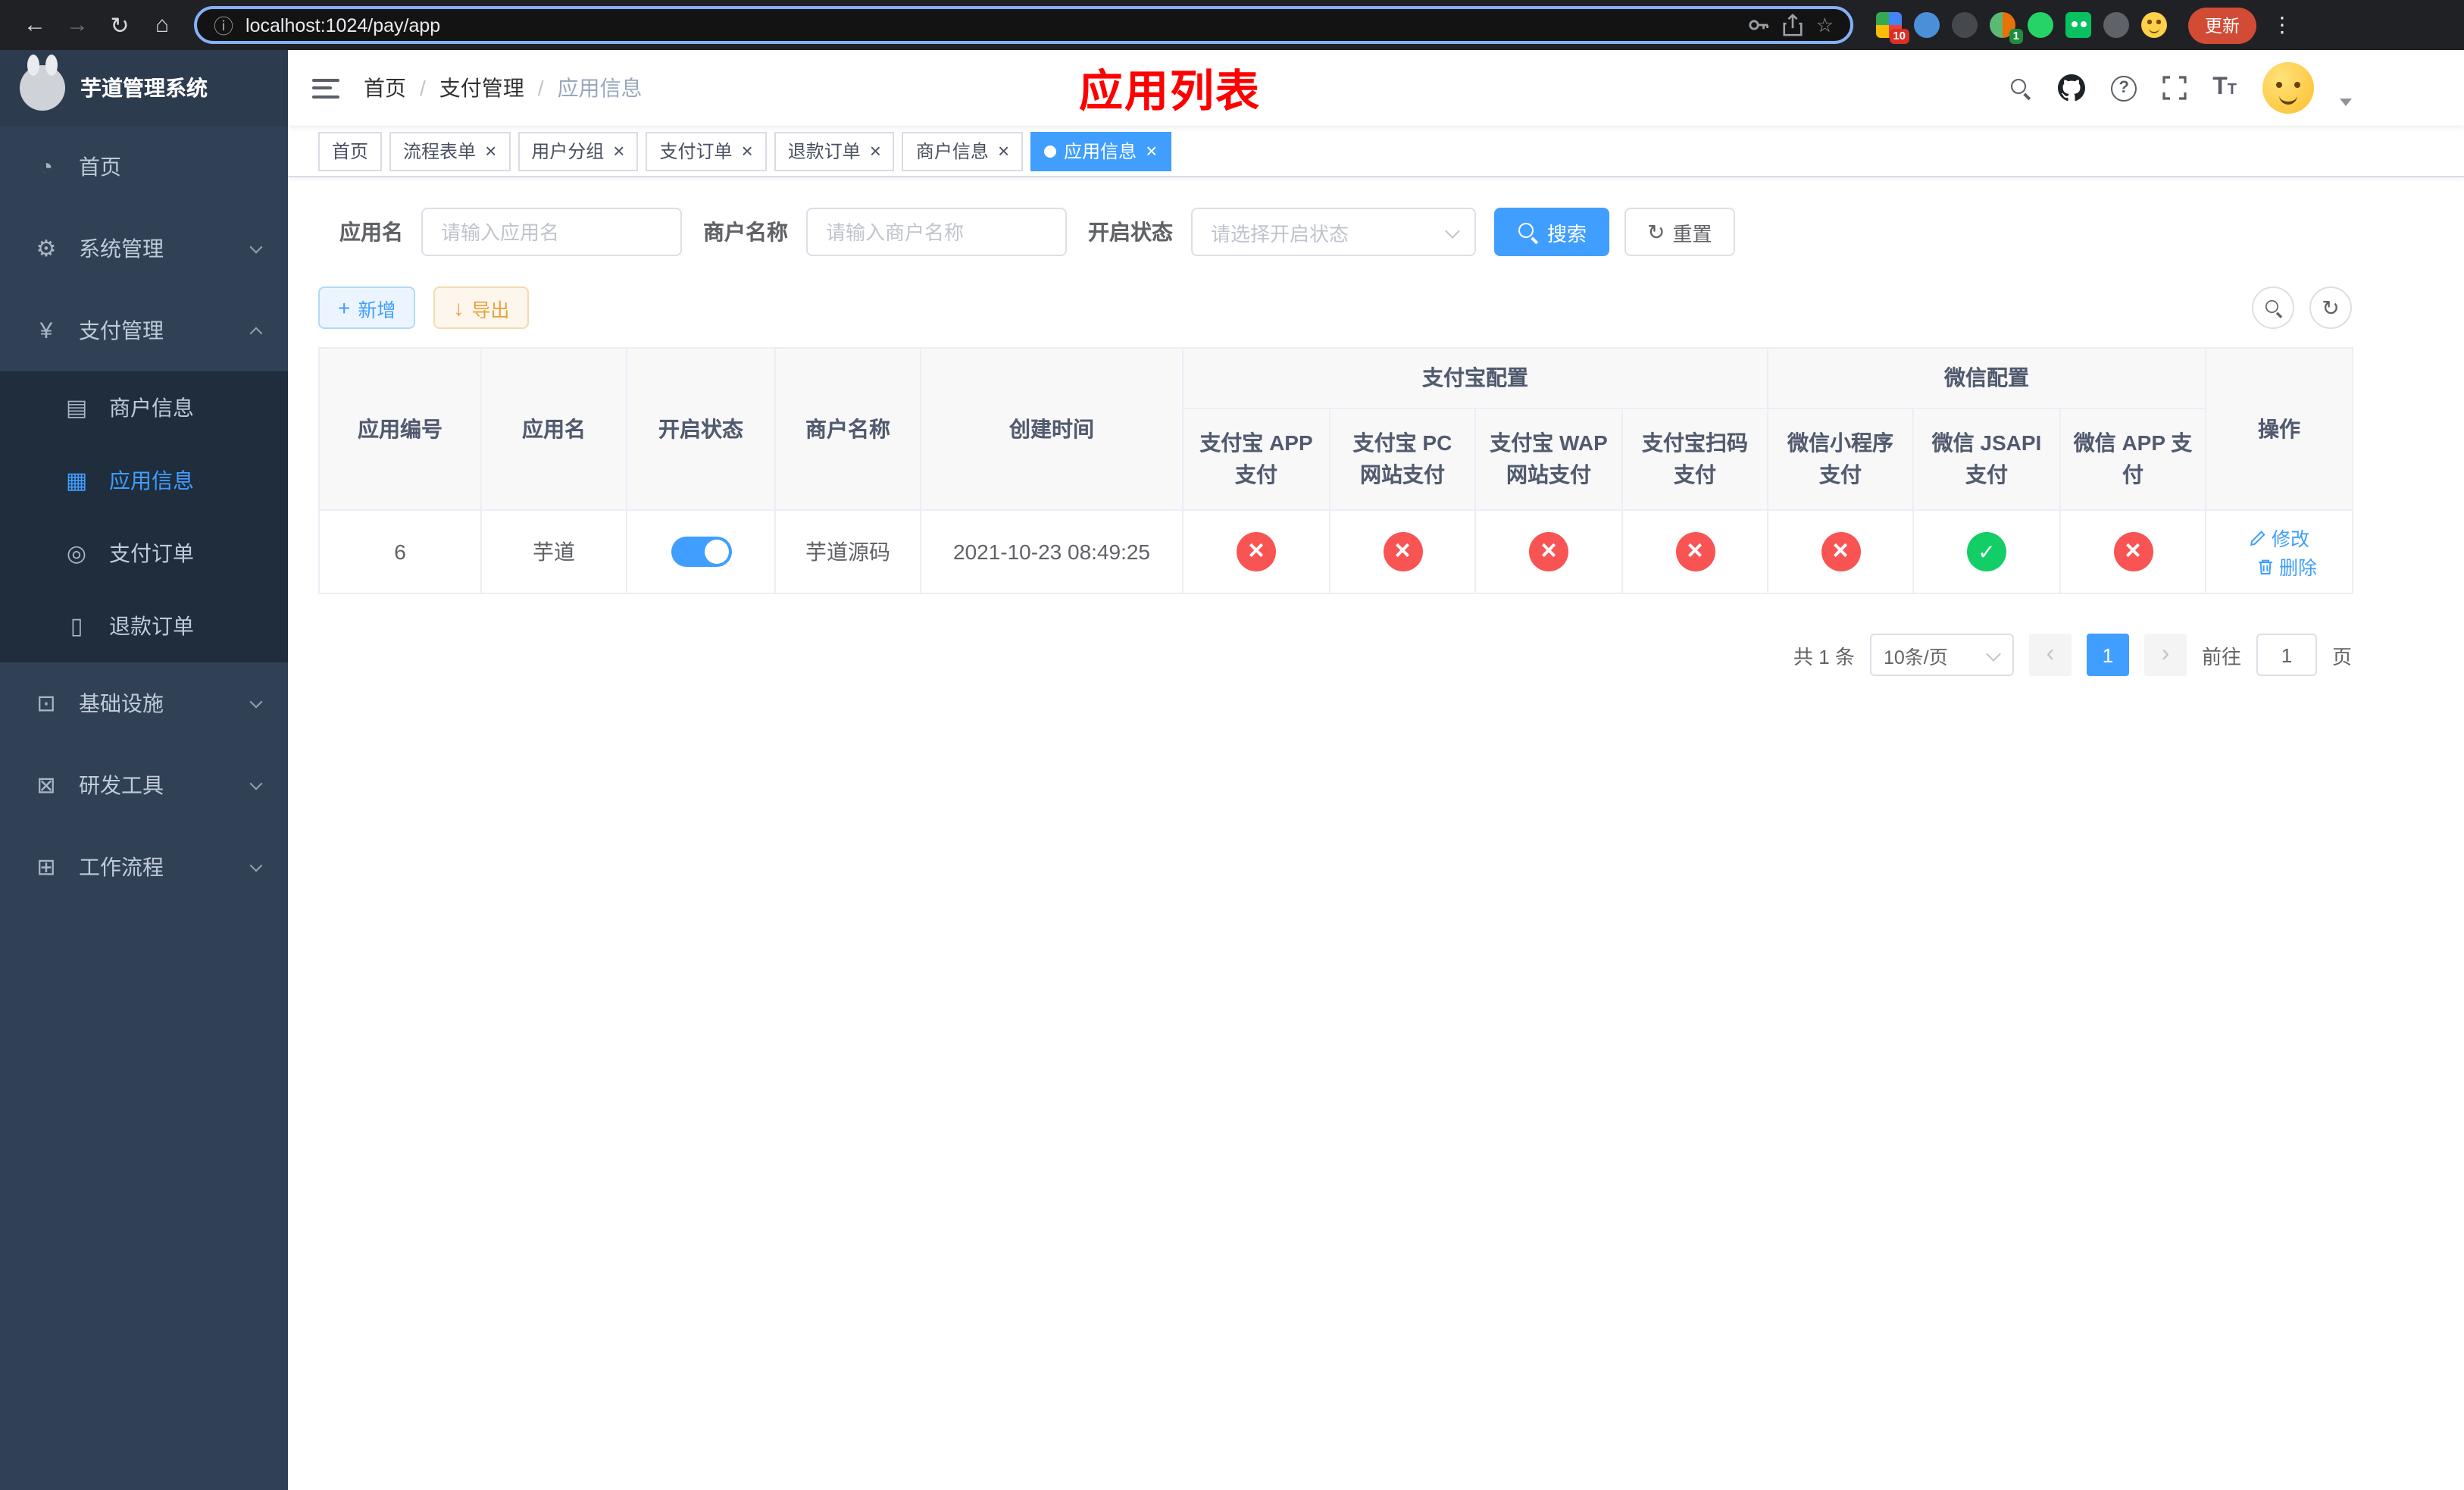 This screenshot has width=2464, height=1490. I want to click on tab-refund-order: 退款订单 ×, so click(834, 151).